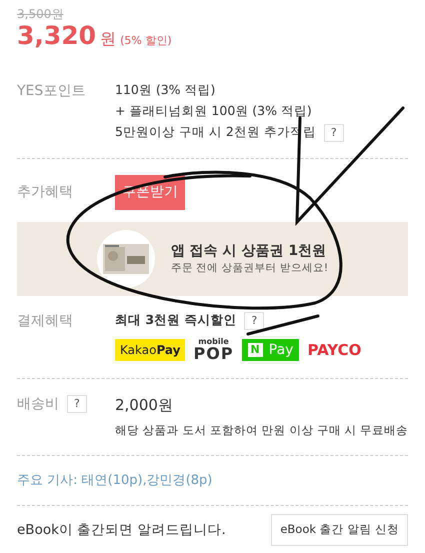 The height and width of the screenshot is (553, 425). Describe the element at coordinates (261, 431) in the screenshot. I see `shipping-note: 해당 상품과 도서 포함하여 만원 이상 구매 시 무료배송` at that location.